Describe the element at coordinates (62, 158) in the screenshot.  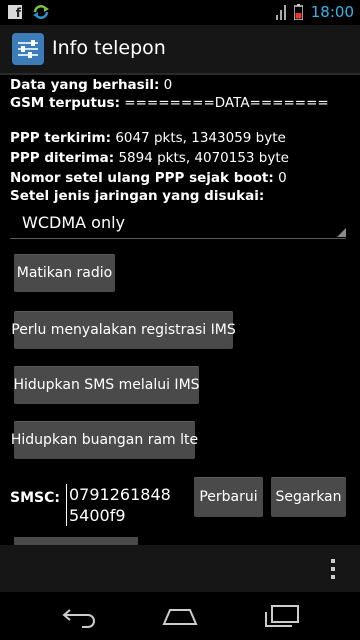
I see `ppp-received-label: PPP diterima:` at that location.